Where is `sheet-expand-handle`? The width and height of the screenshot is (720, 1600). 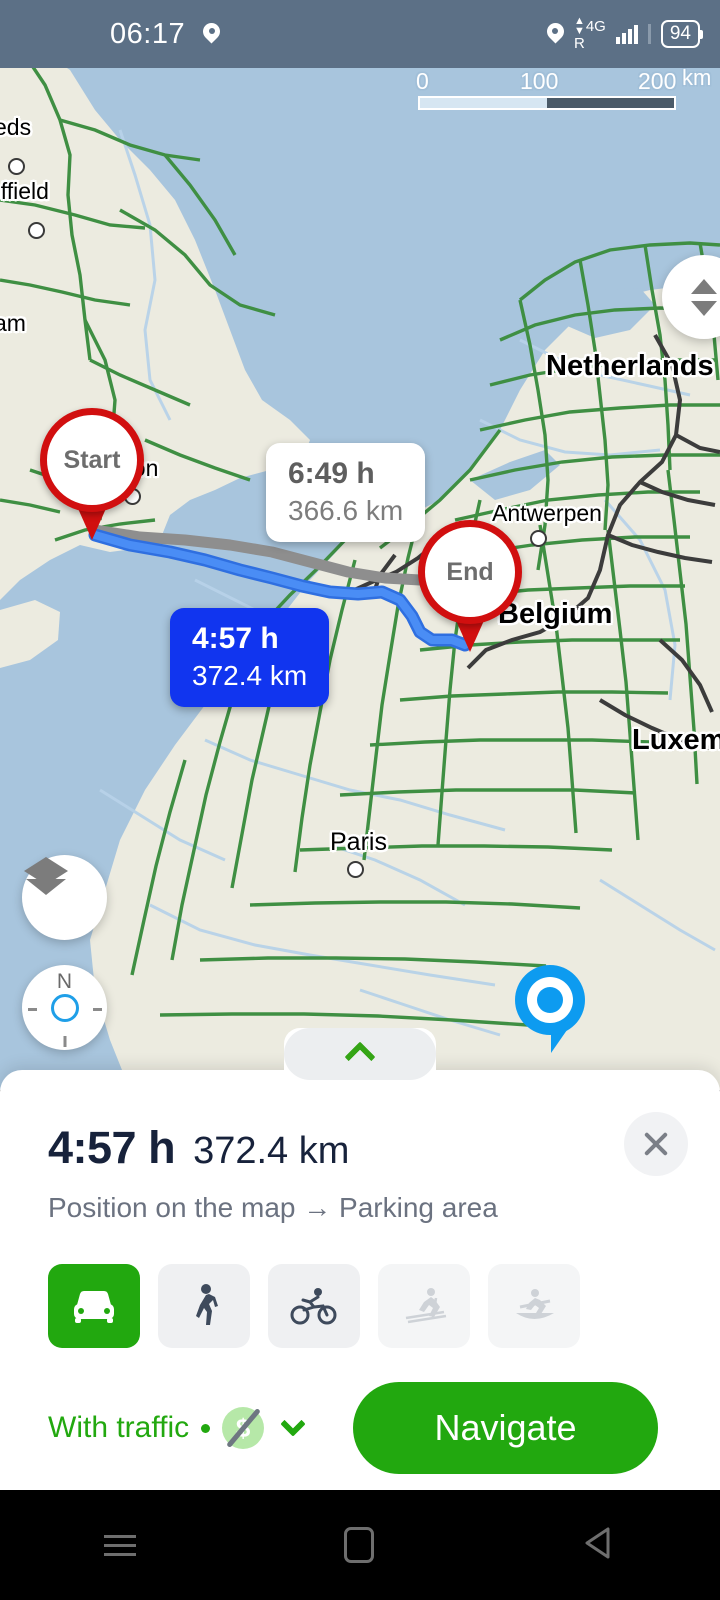 sheet-expand-handle is located at coordinates (360, 1054).